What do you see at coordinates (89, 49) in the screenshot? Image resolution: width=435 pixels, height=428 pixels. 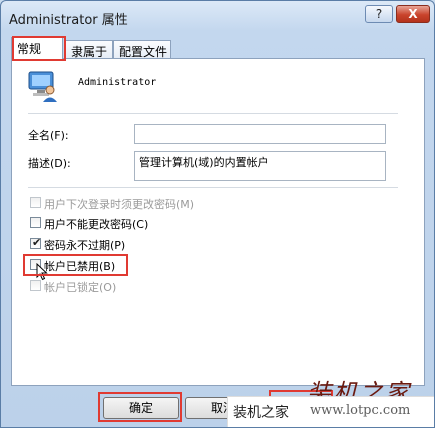 I see `tab-member-of: 隶属于` at bounding box center [89, 49].